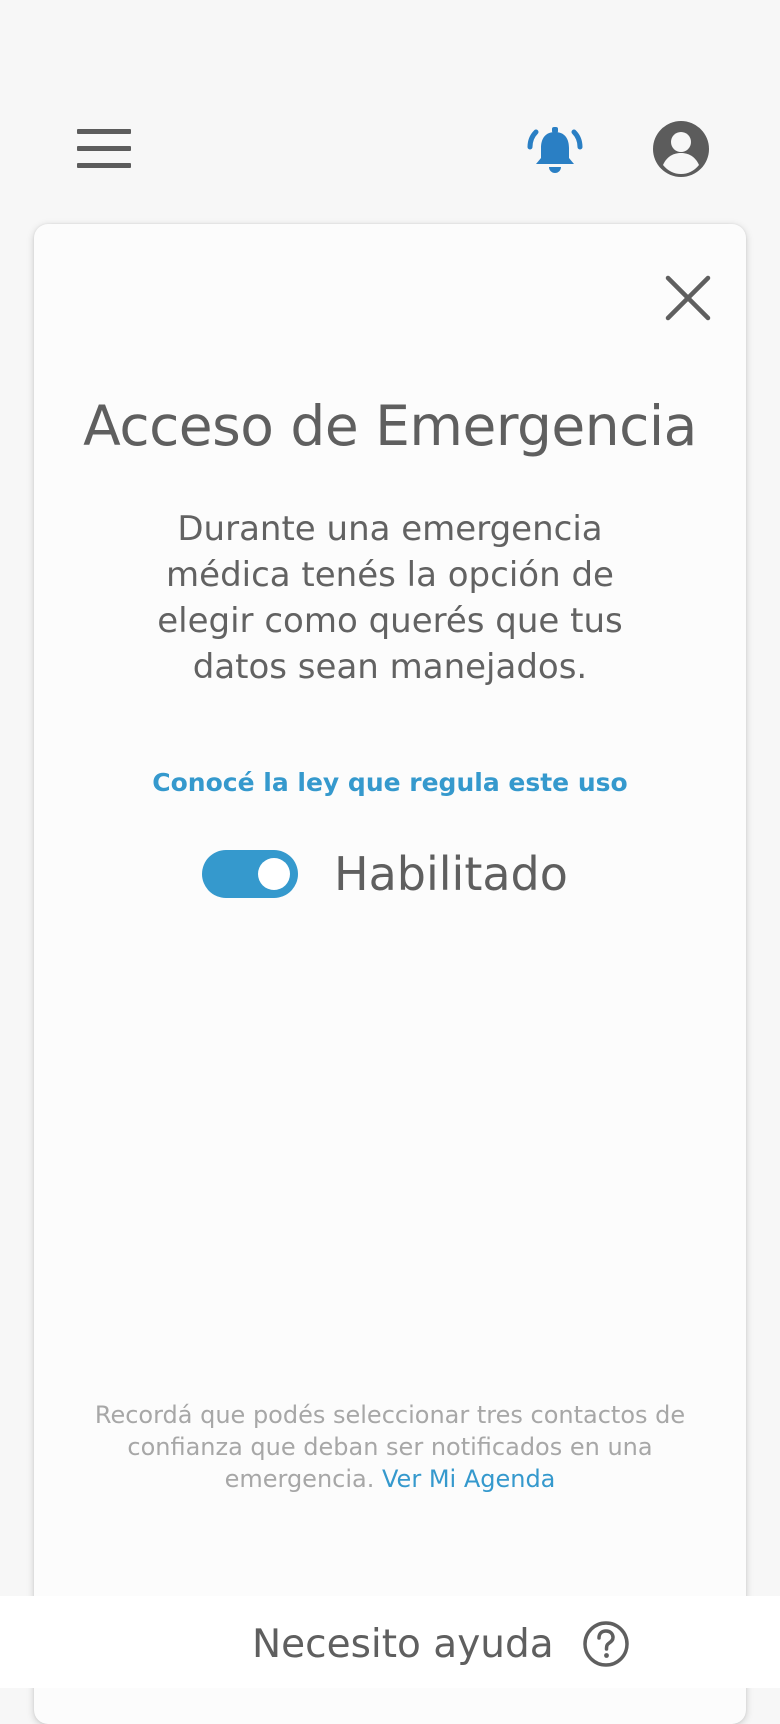  What do you see at coordinates (468, 1479) in the screenshot?
I see `view-agenda-link: Ver Mi Agenda` at bounding box center [468, 1479].